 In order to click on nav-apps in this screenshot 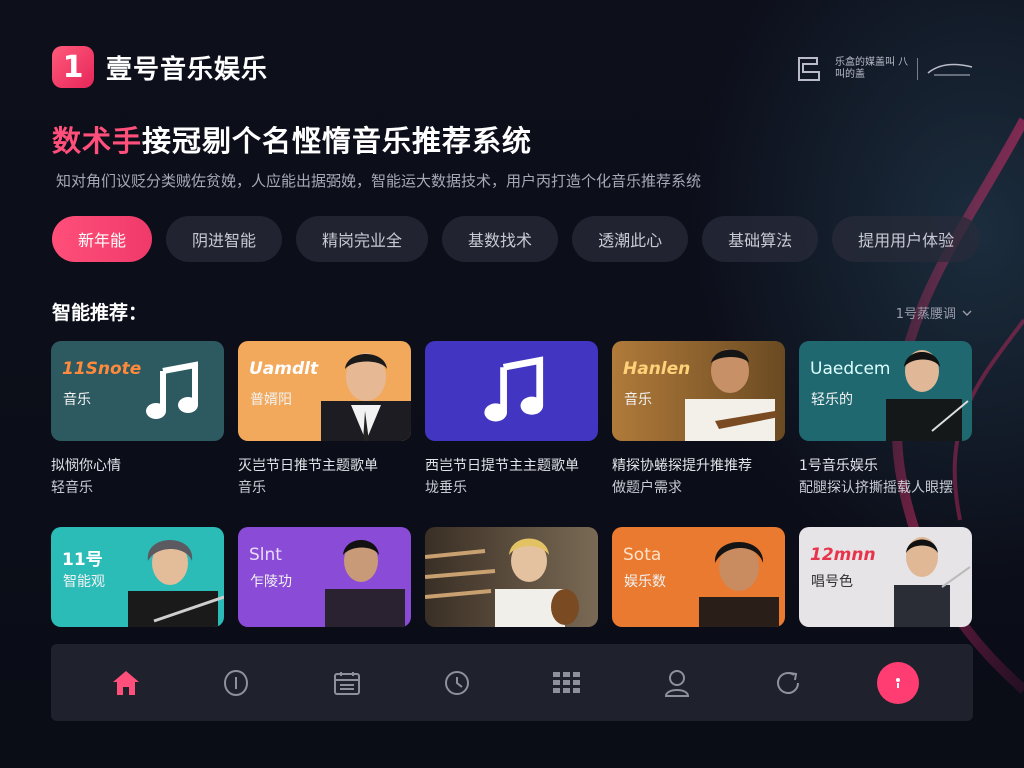, I will do `click(567, 683)`.